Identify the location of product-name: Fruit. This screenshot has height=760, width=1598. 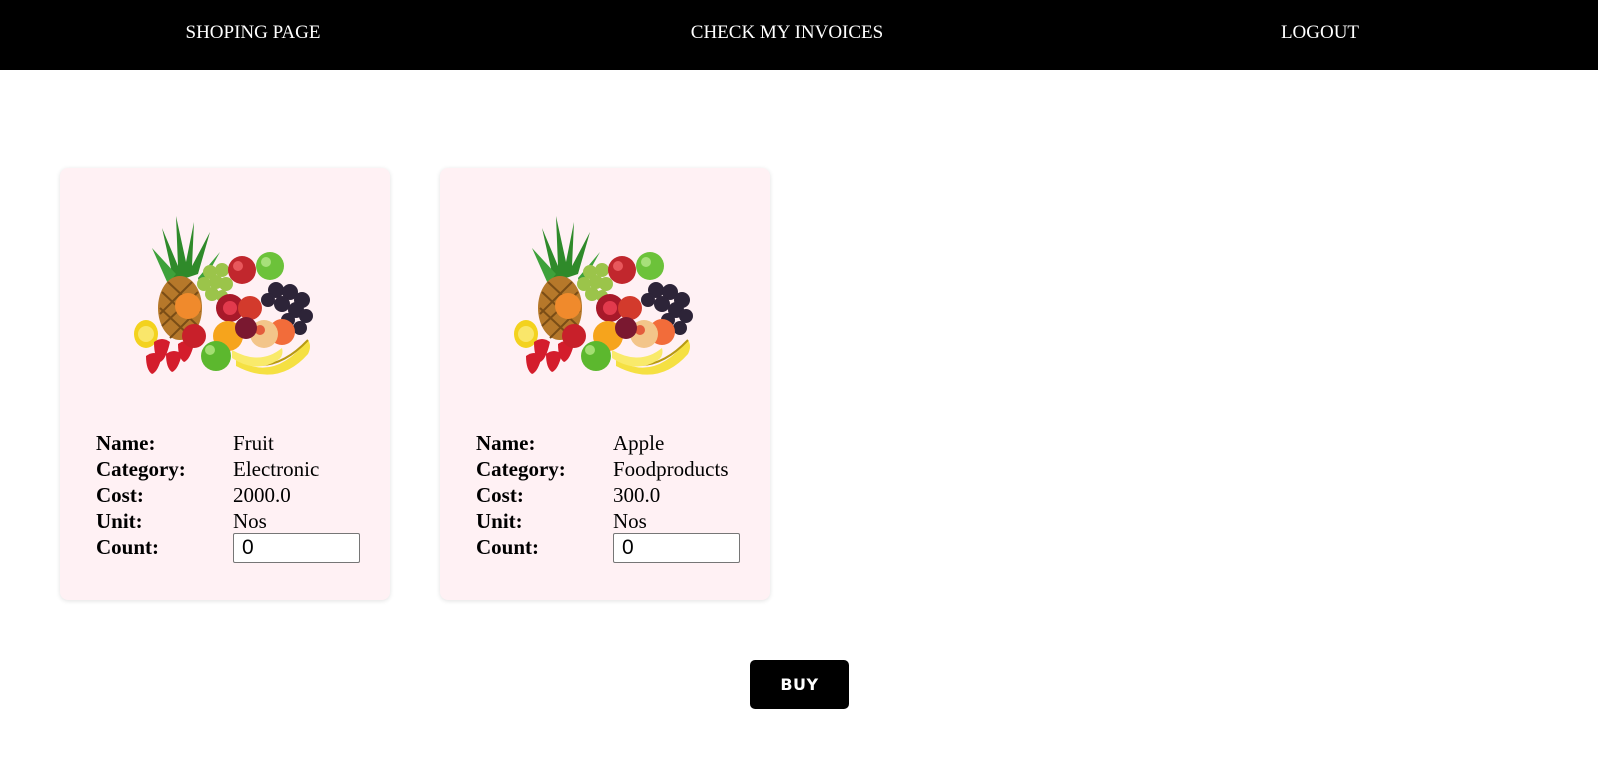
(253, 443).